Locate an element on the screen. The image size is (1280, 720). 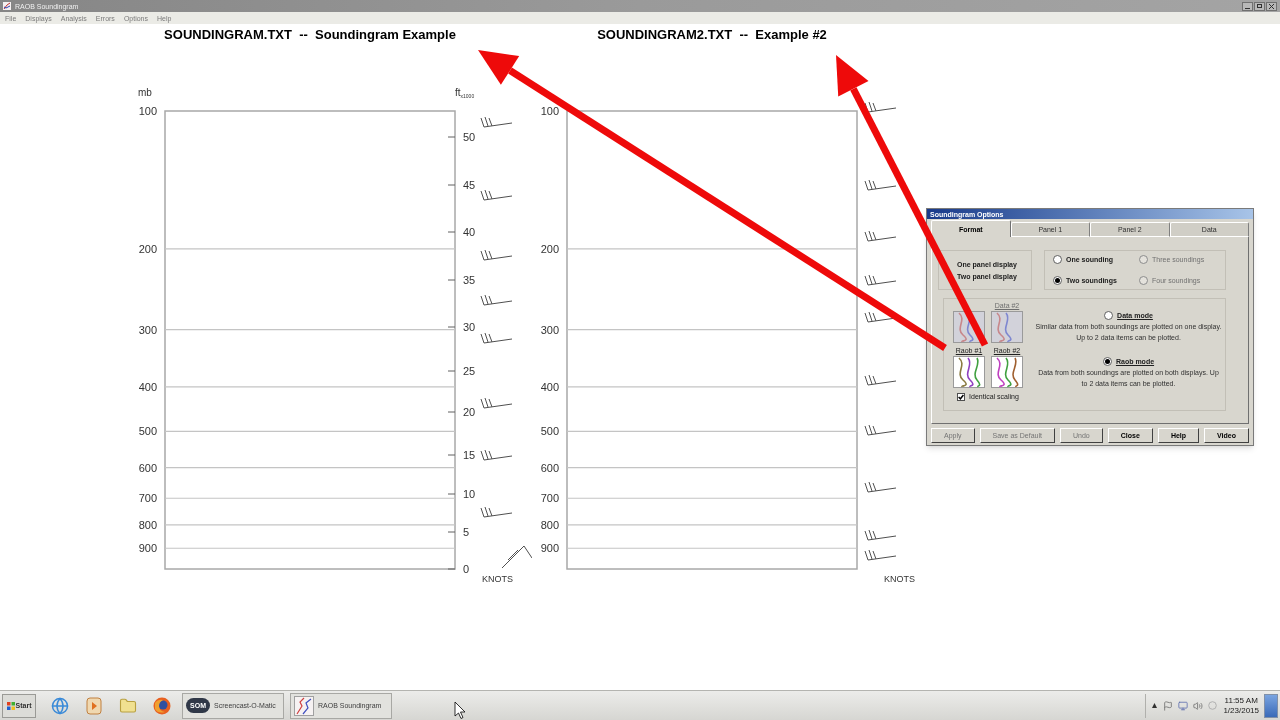
pressure-unit-label: mb is located at coordinates (145, 92).